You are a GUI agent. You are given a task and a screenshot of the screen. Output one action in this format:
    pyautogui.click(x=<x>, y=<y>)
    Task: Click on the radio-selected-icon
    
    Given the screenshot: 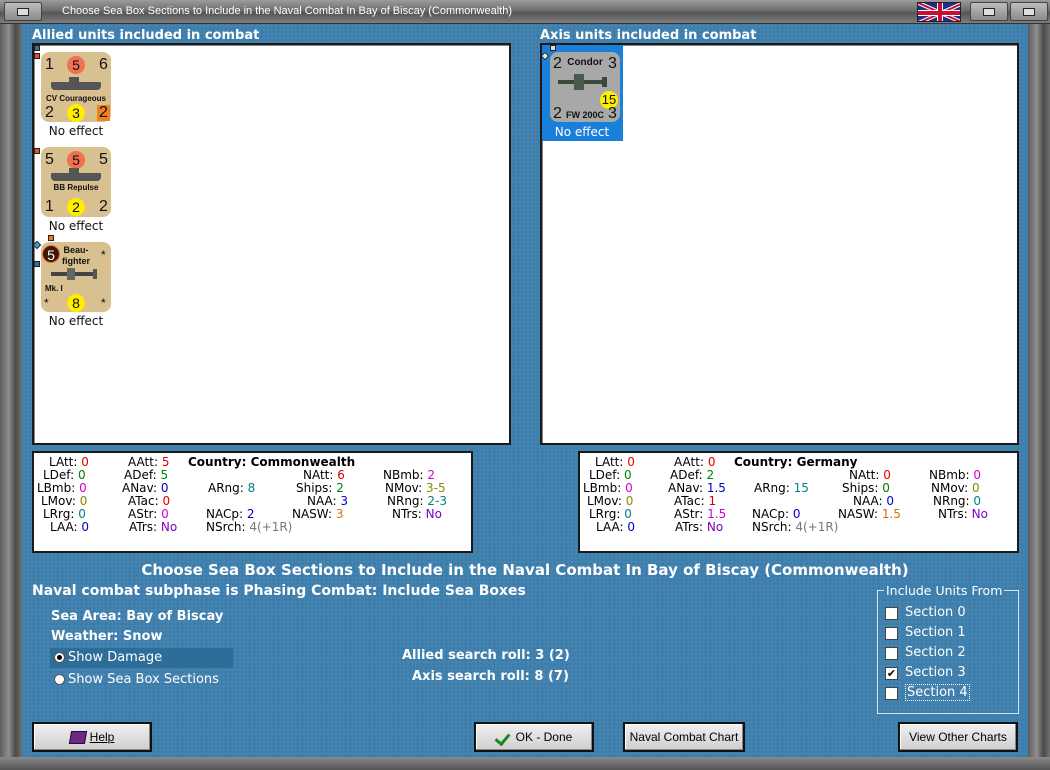 What is the action you would take?
    pyautogui.click(x=59, y=657)
    